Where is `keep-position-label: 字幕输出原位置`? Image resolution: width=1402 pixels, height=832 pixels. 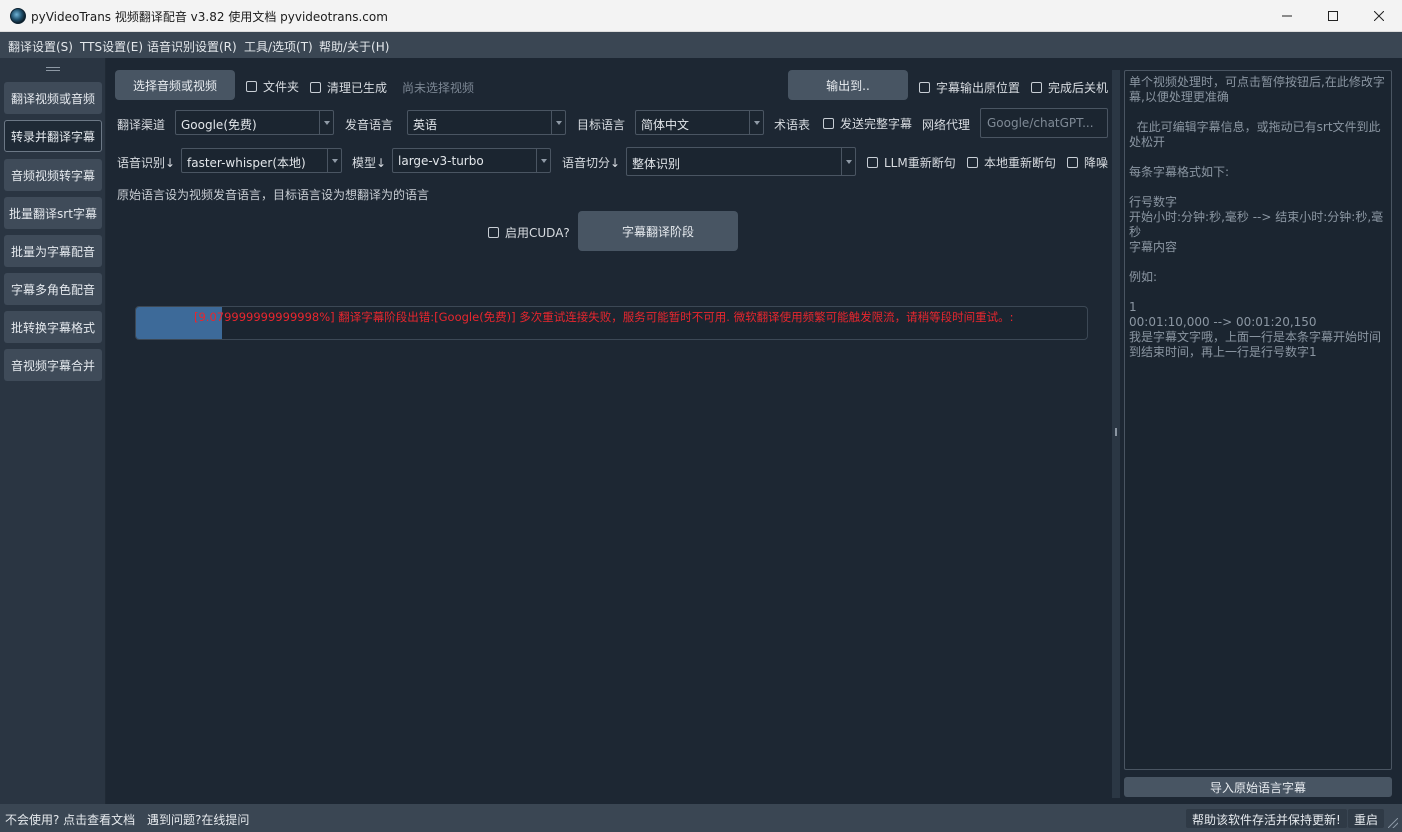
keep-position-label: 字幕输出原位置 is located at coordinates (978, 88).